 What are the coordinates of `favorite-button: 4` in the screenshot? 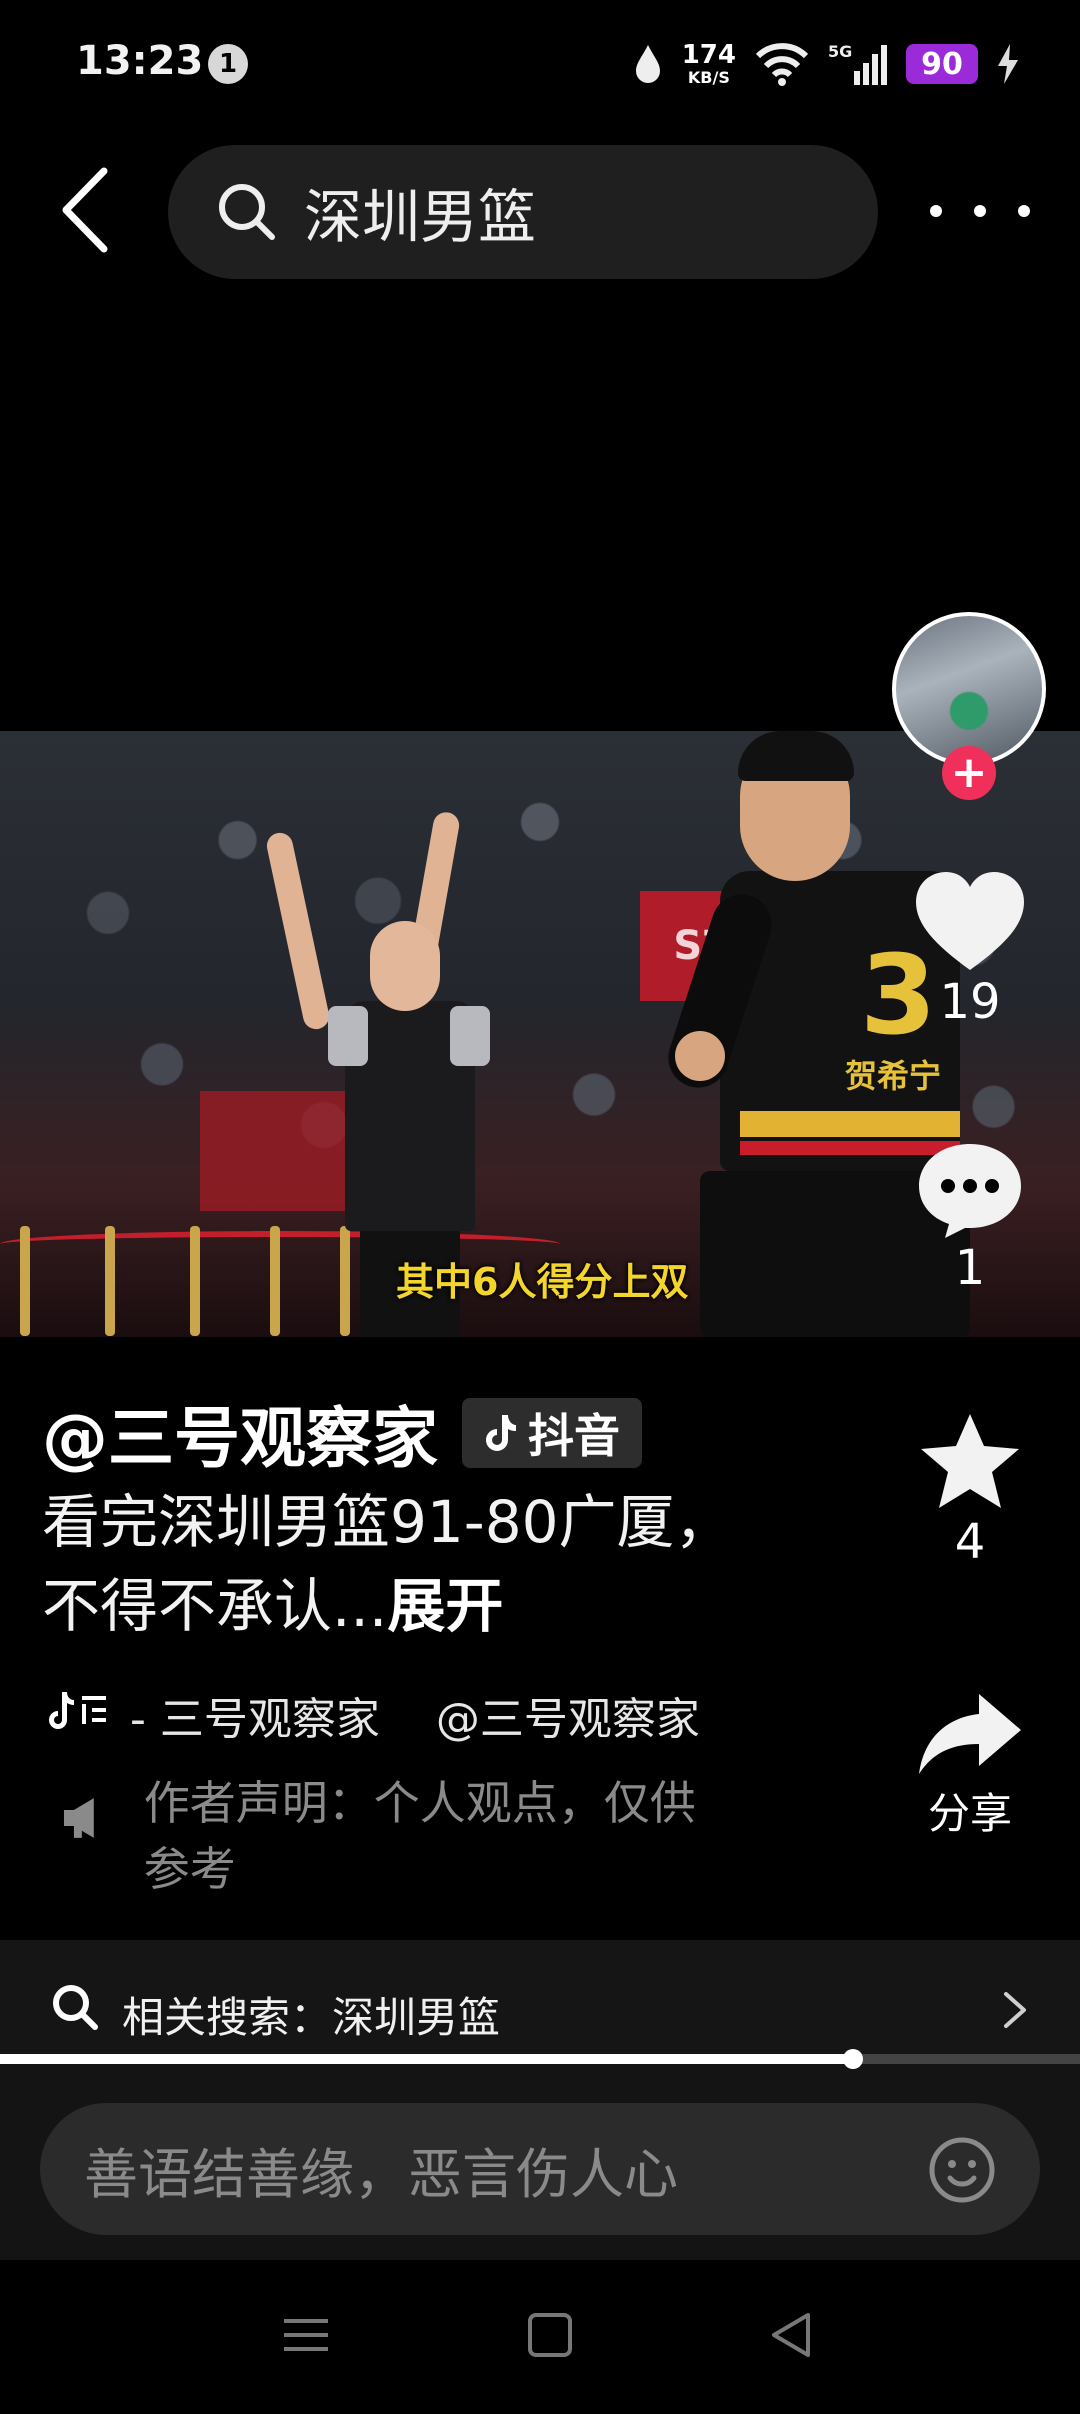 It's located at (970, 1490).